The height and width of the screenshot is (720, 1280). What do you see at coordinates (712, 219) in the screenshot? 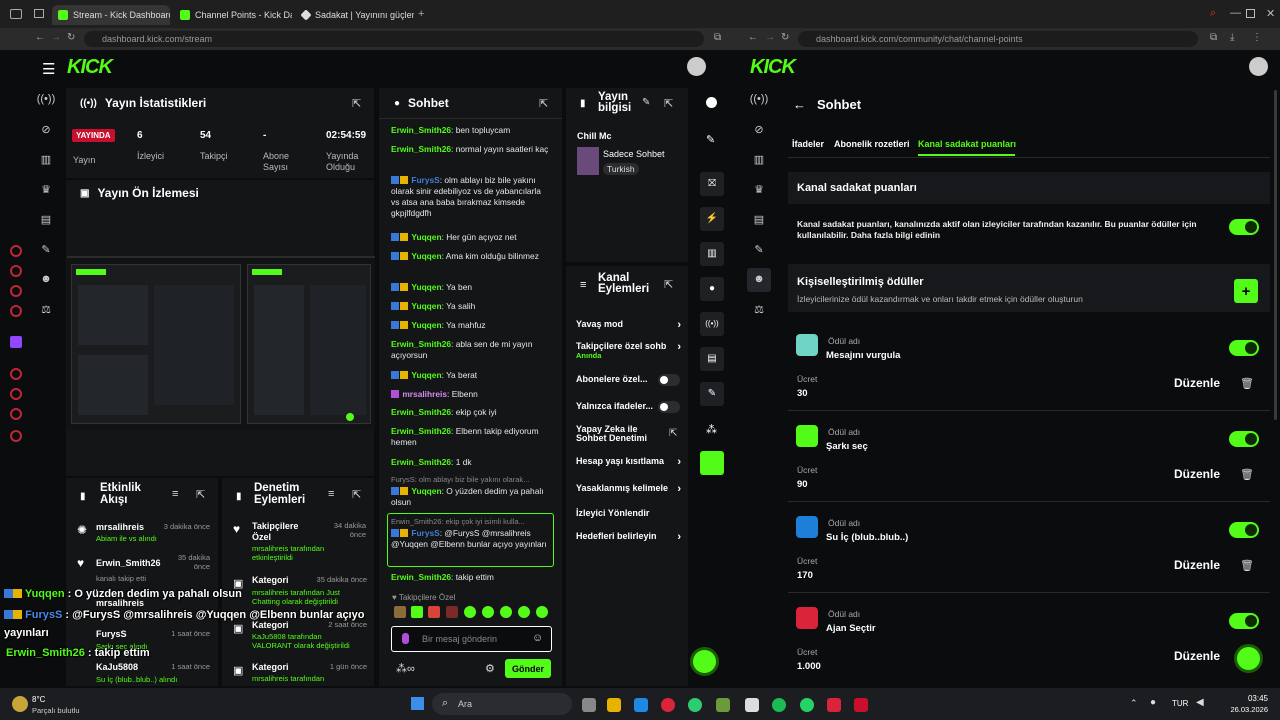
I see `lightning-icon: ⚡` at bounding box center [712, 219].